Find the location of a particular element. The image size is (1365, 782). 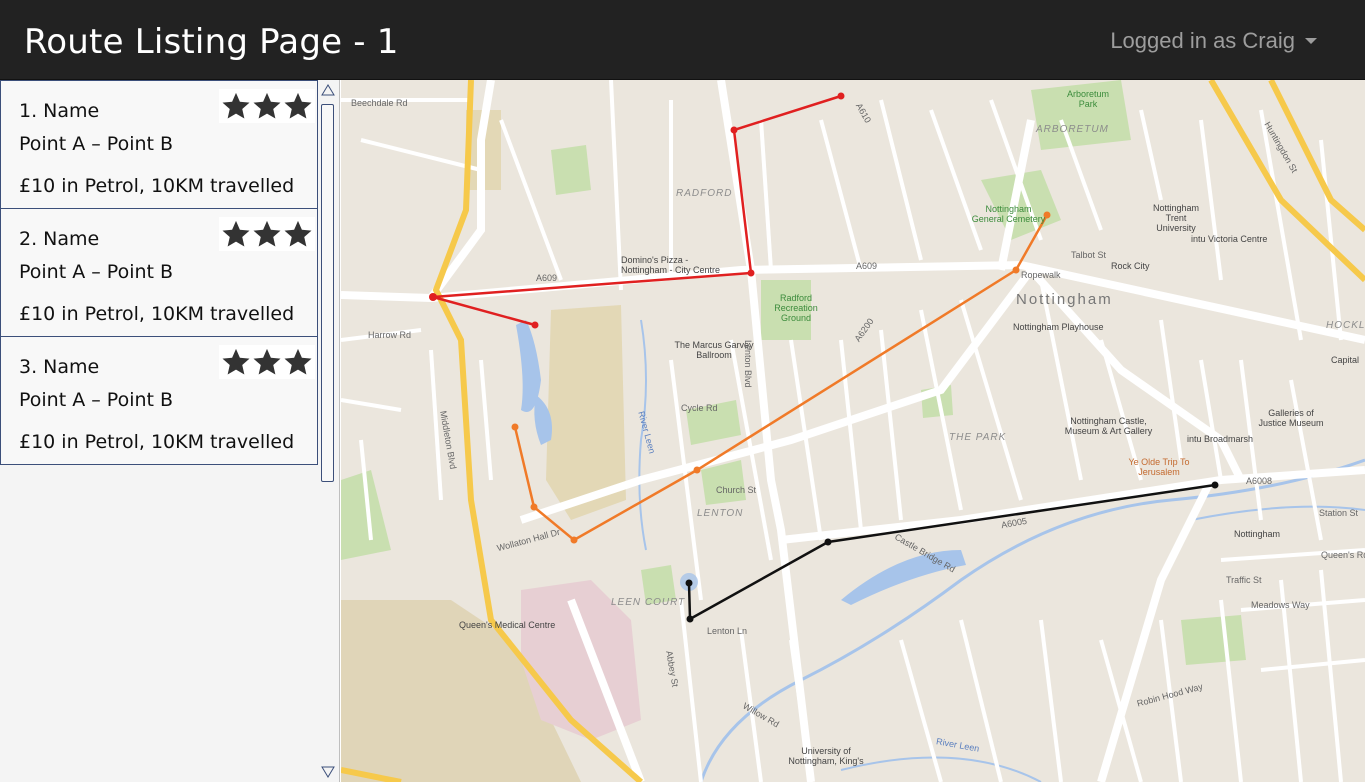

map-label: Nottingham General Cemetery is located at coordinates (1008, 214).